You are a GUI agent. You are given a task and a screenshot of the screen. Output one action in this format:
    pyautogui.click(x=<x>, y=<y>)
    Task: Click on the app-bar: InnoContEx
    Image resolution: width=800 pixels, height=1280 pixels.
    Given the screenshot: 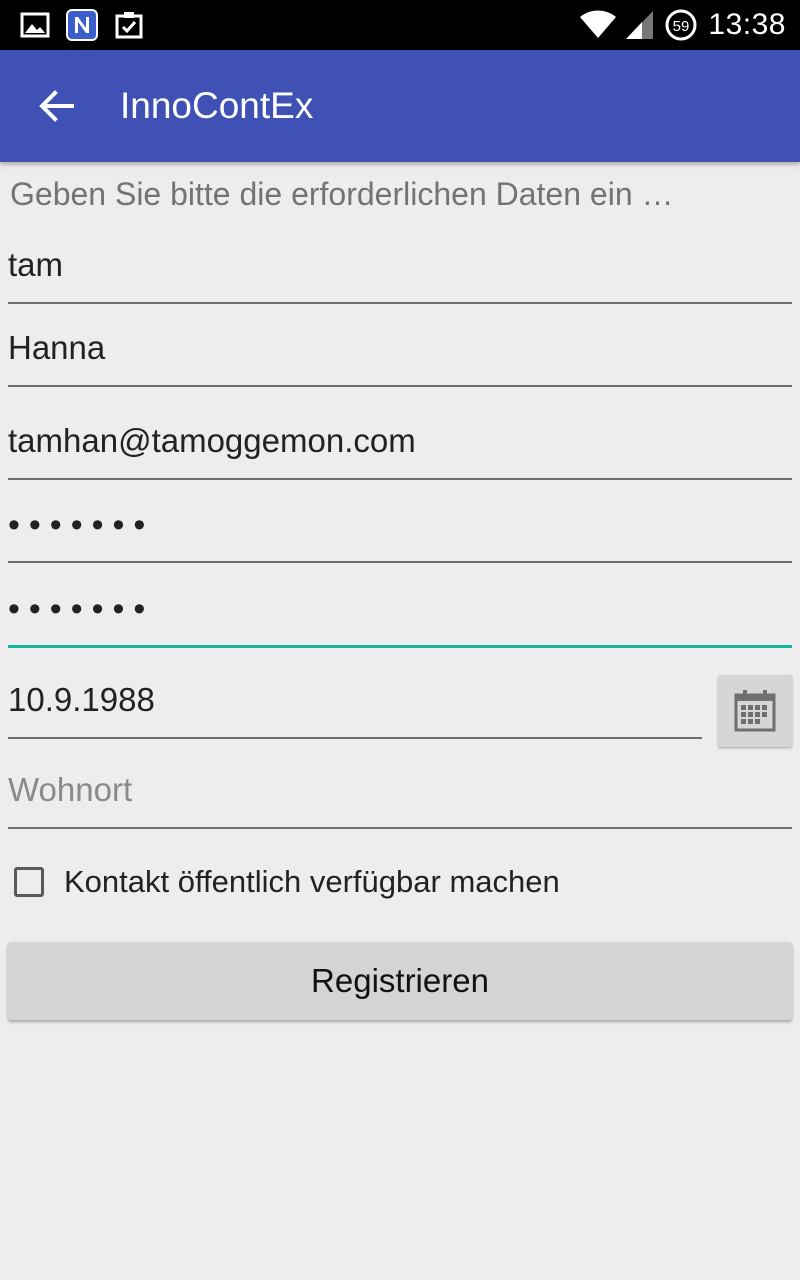 What is the action you would take?
    pyautogui.click(x=400, y=106)
    